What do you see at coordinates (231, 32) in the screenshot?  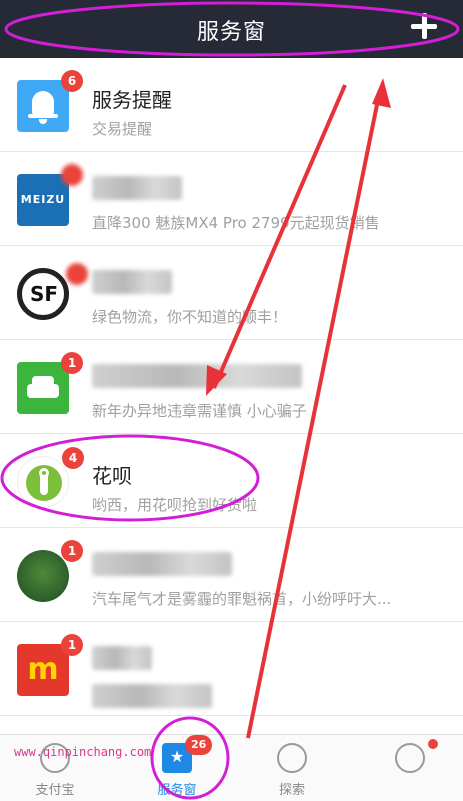 I see `page-title: 服务窗` at bounding box center [231, 32].